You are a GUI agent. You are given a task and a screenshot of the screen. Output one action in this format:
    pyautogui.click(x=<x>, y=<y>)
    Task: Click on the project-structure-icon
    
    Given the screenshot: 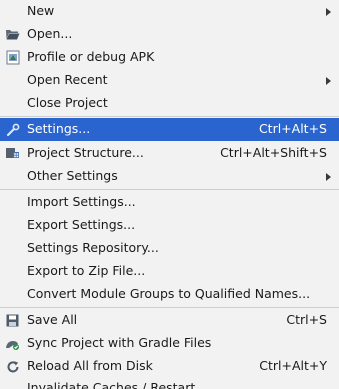 What is the action you would take?
    pyautogui.click(x=12, y=153)
    